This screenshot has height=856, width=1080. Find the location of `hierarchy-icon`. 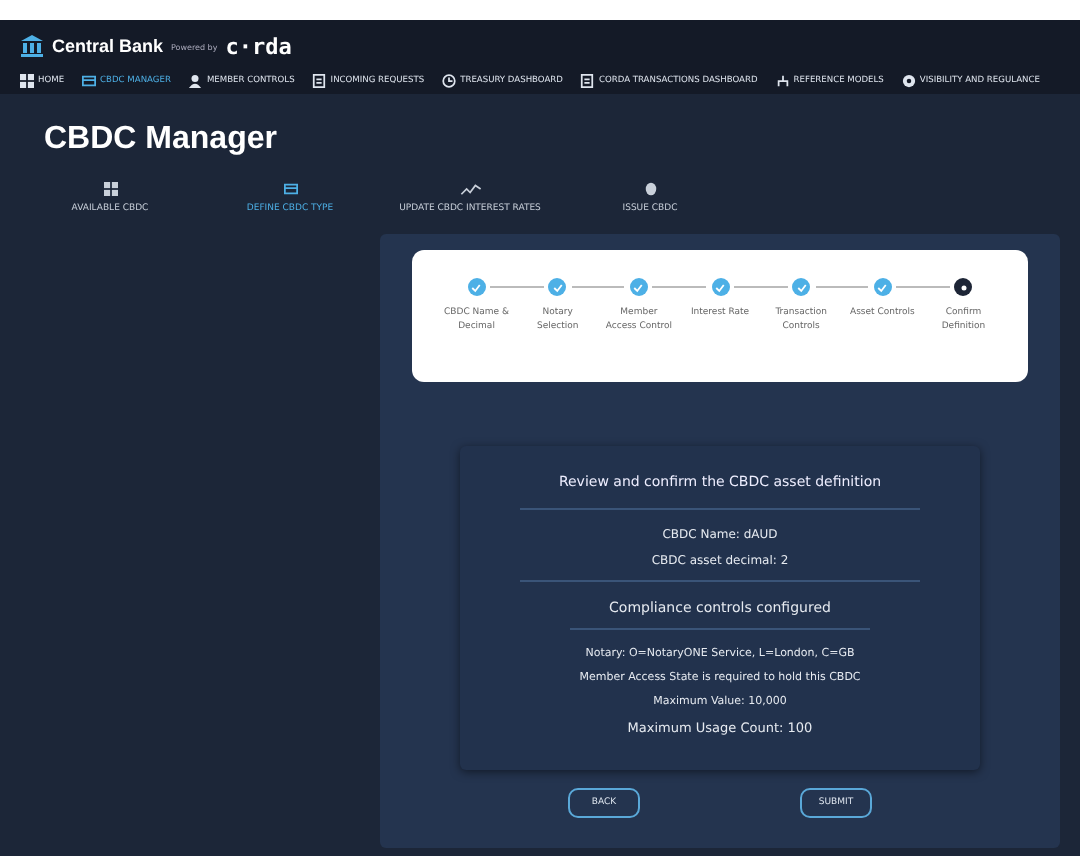

hierarchy-icon is located at coordinates (782, 80).